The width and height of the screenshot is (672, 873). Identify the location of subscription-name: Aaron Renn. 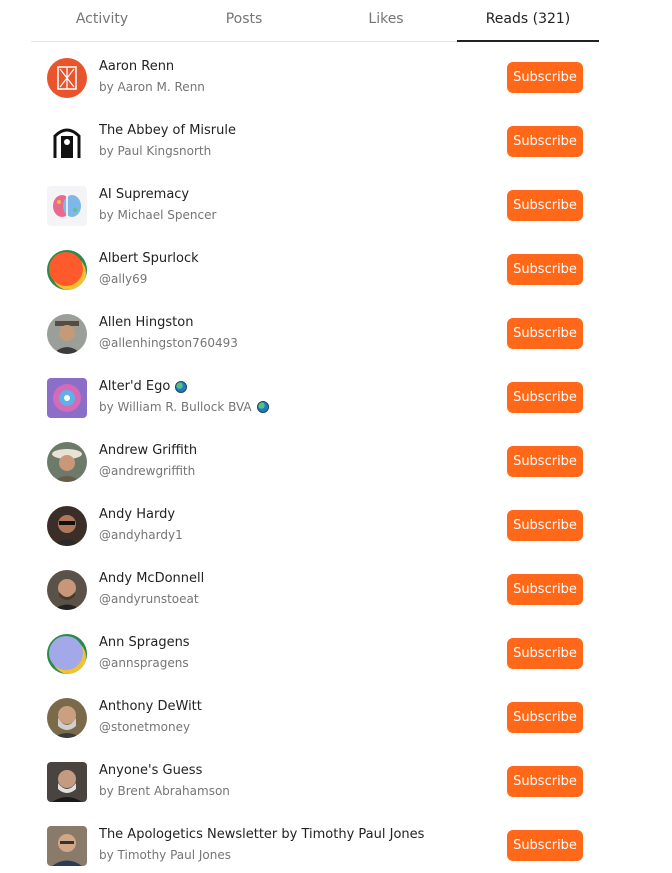
(136, 66).